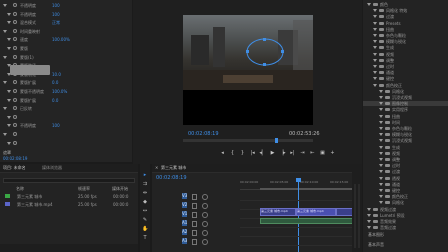  I want to click on effects-tree-item: 过时, so click(405, 165).